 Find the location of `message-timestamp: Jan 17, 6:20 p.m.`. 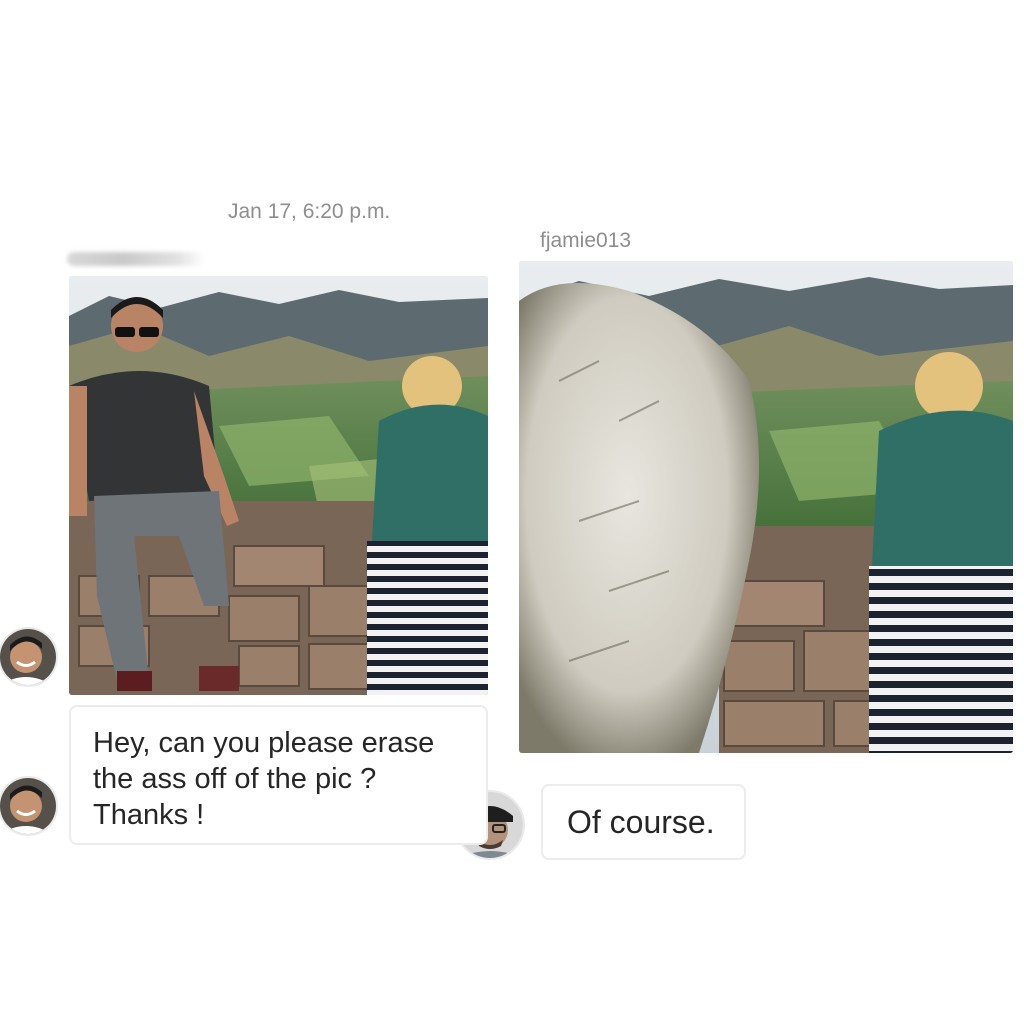

message-timestamp: Jan 17, 6:20 p.m. is located at coordinates (309, 211).